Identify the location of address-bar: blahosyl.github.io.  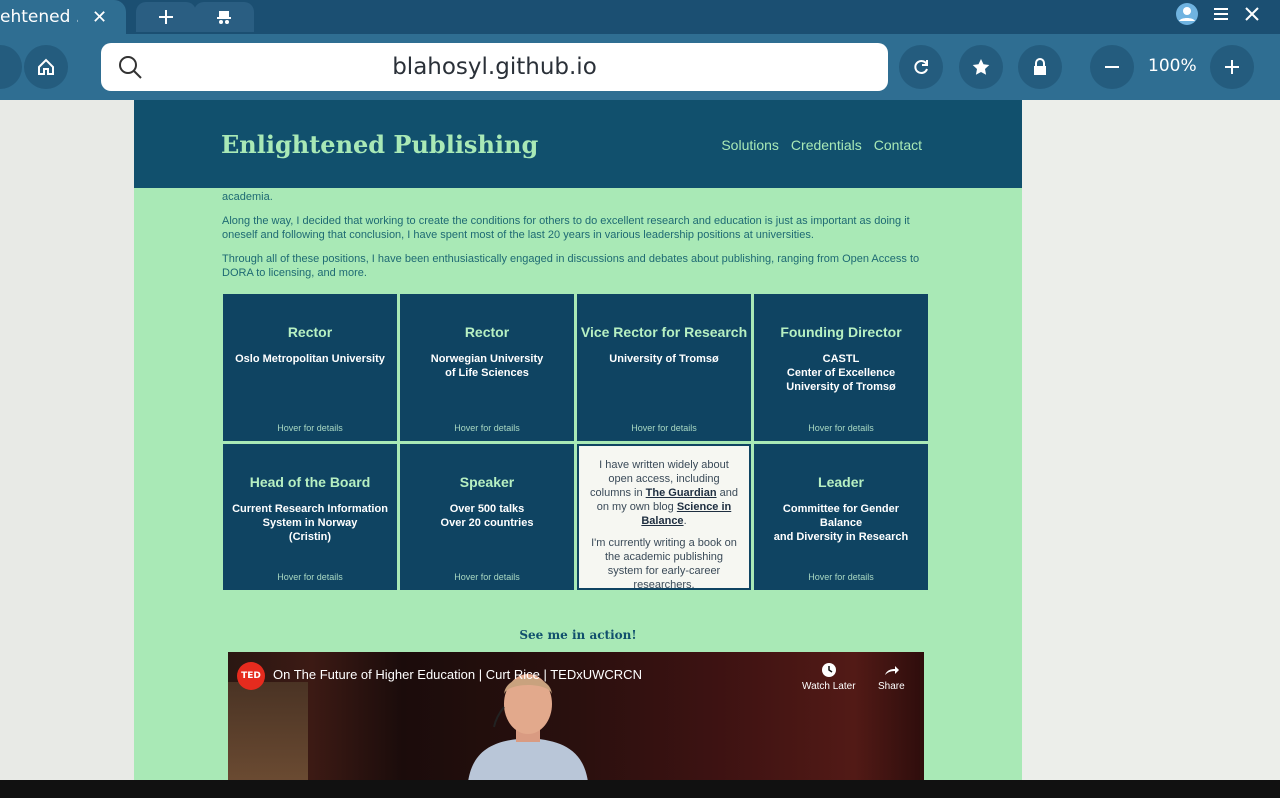
(494, 67).